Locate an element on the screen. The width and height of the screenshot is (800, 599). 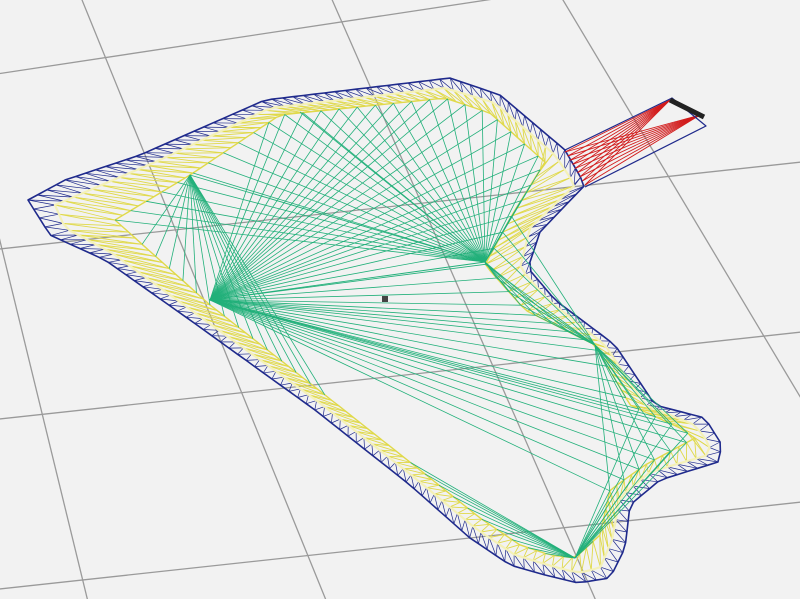
inlet-channel is located at coordinates (635, 142).